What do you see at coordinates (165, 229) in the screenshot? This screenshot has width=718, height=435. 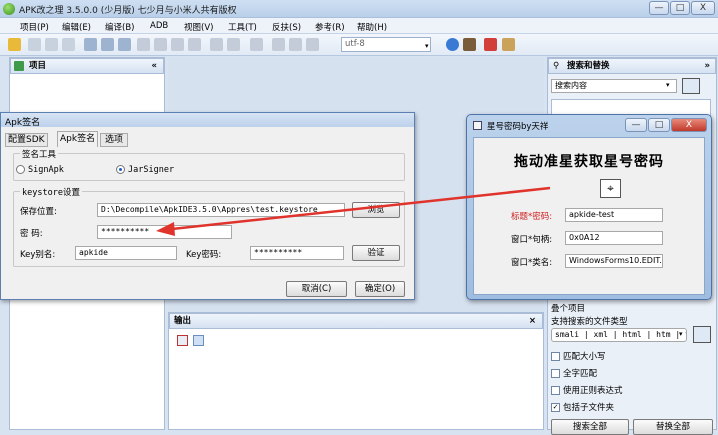 I see `arrow-head` at bounding box center [165, 229].